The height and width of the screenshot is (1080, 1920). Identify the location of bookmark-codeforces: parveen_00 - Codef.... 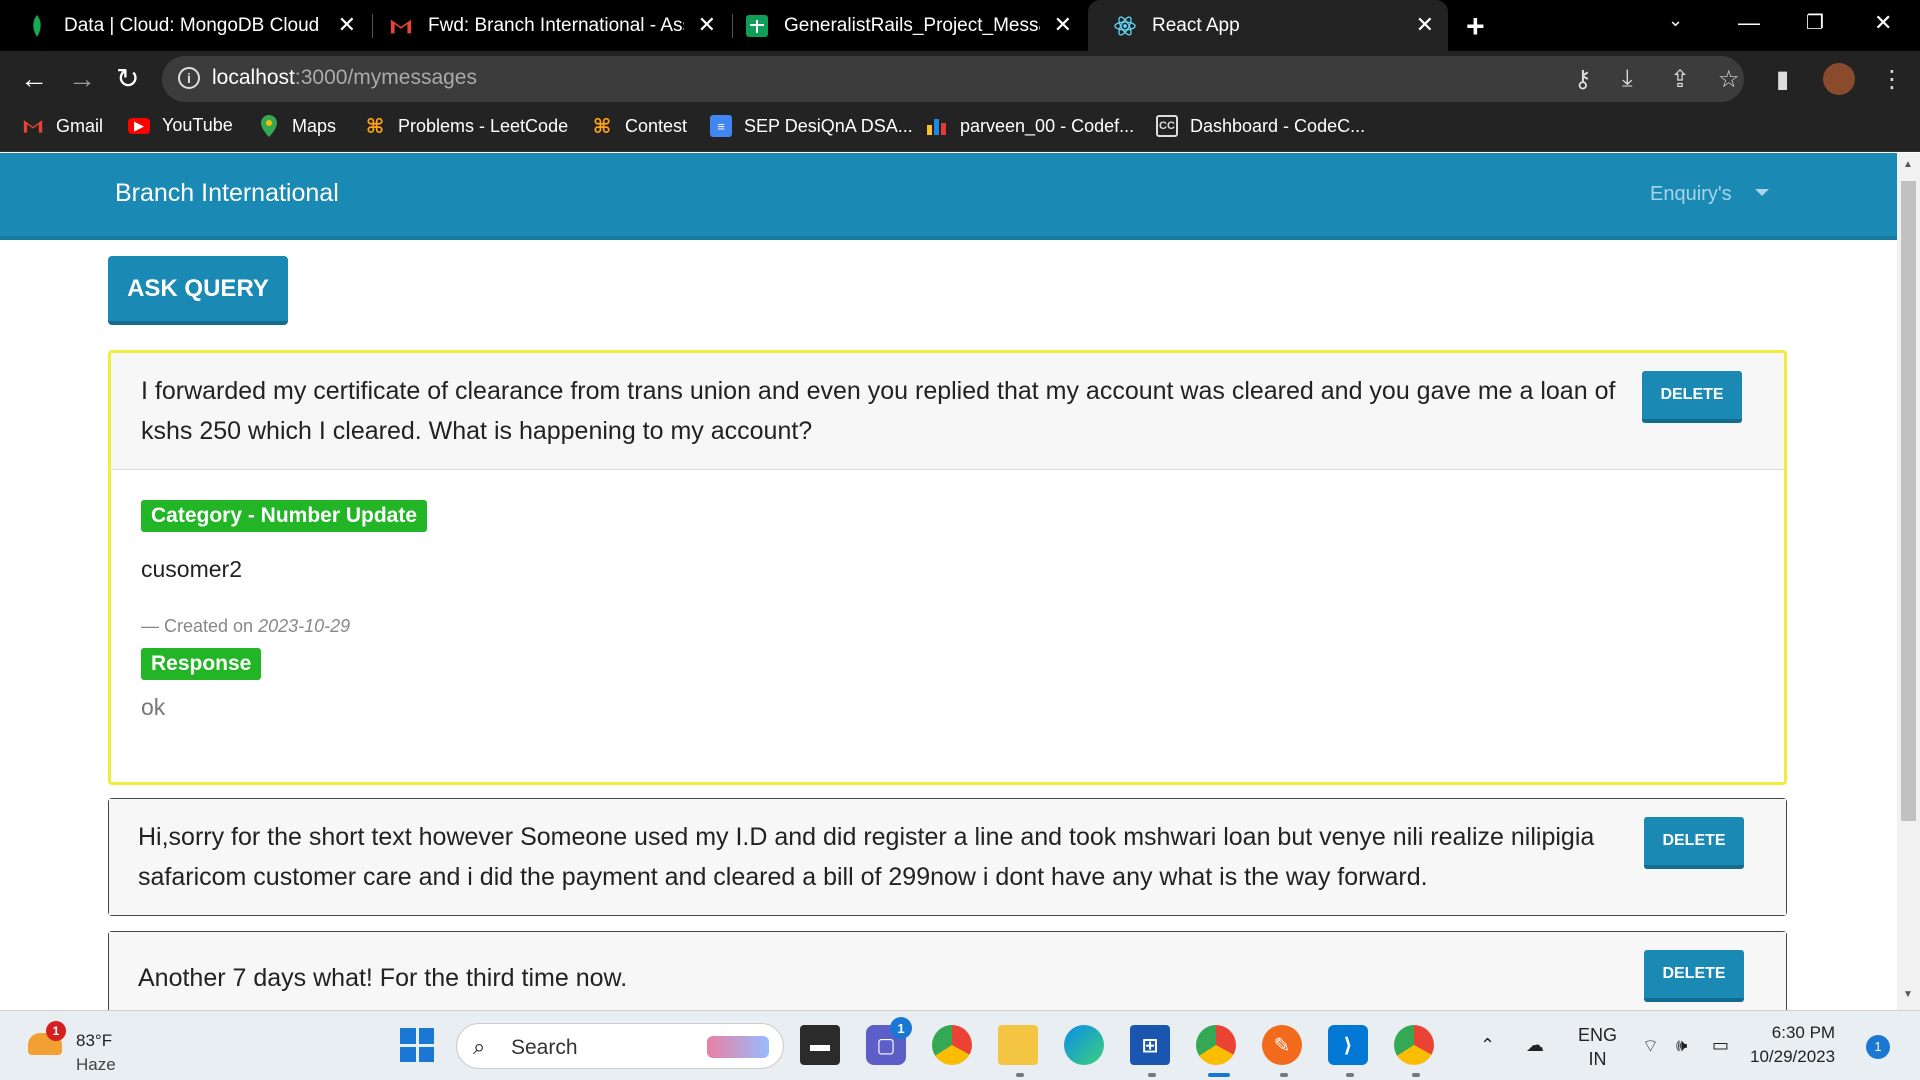
(1030, 126).